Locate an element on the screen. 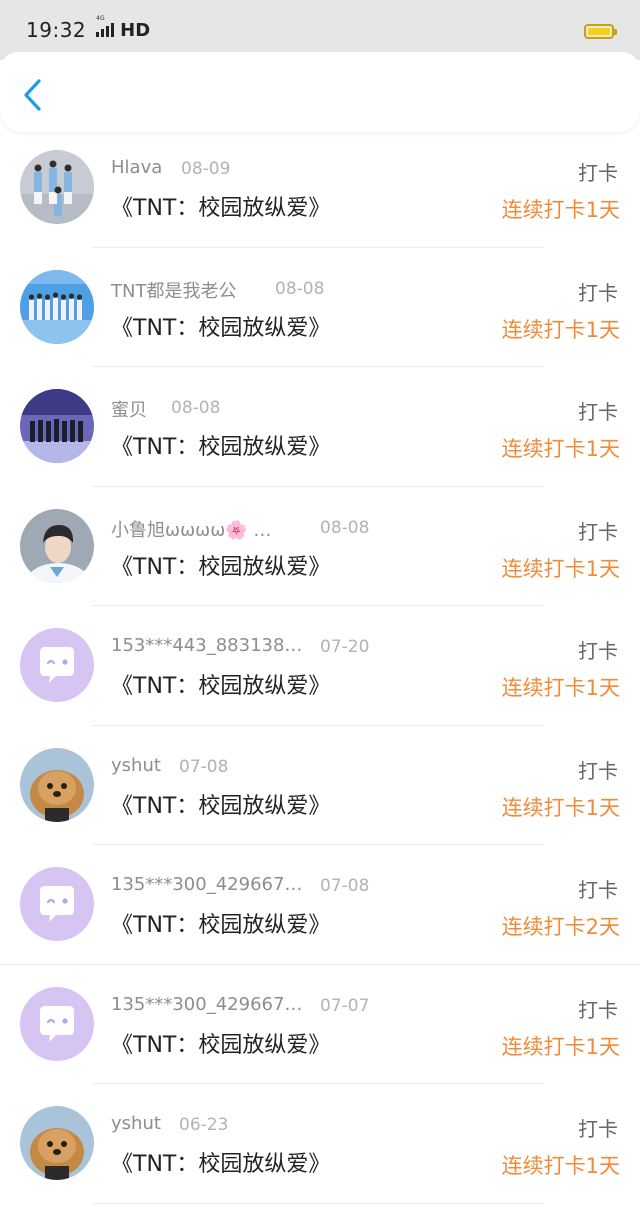 Image resolution: width=640 pixels, height=1216 pixels. hd-label: HD is located at coordinates (135, 30).